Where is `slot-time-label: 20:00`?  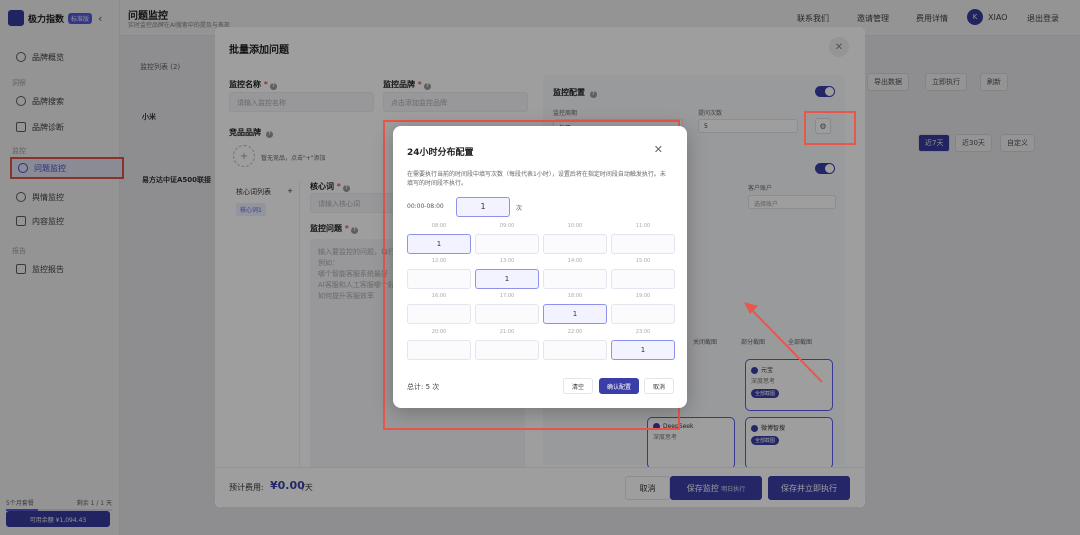
slot-time-label: 20:00 is located at coordinates (439, 332).